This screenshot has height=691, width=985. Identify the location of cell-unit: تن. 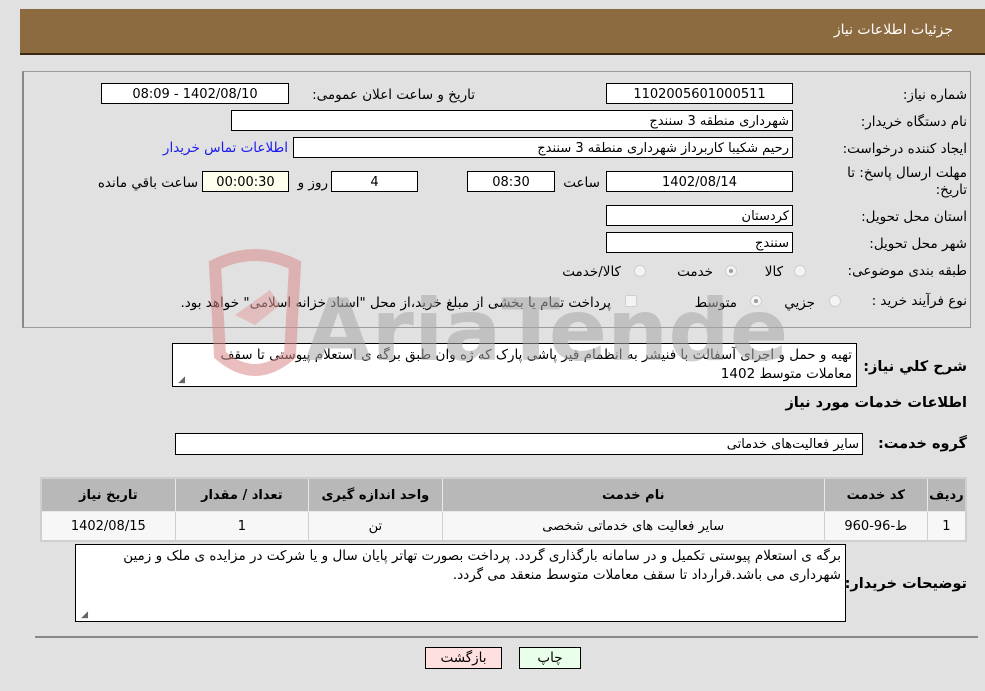
(375, 526).